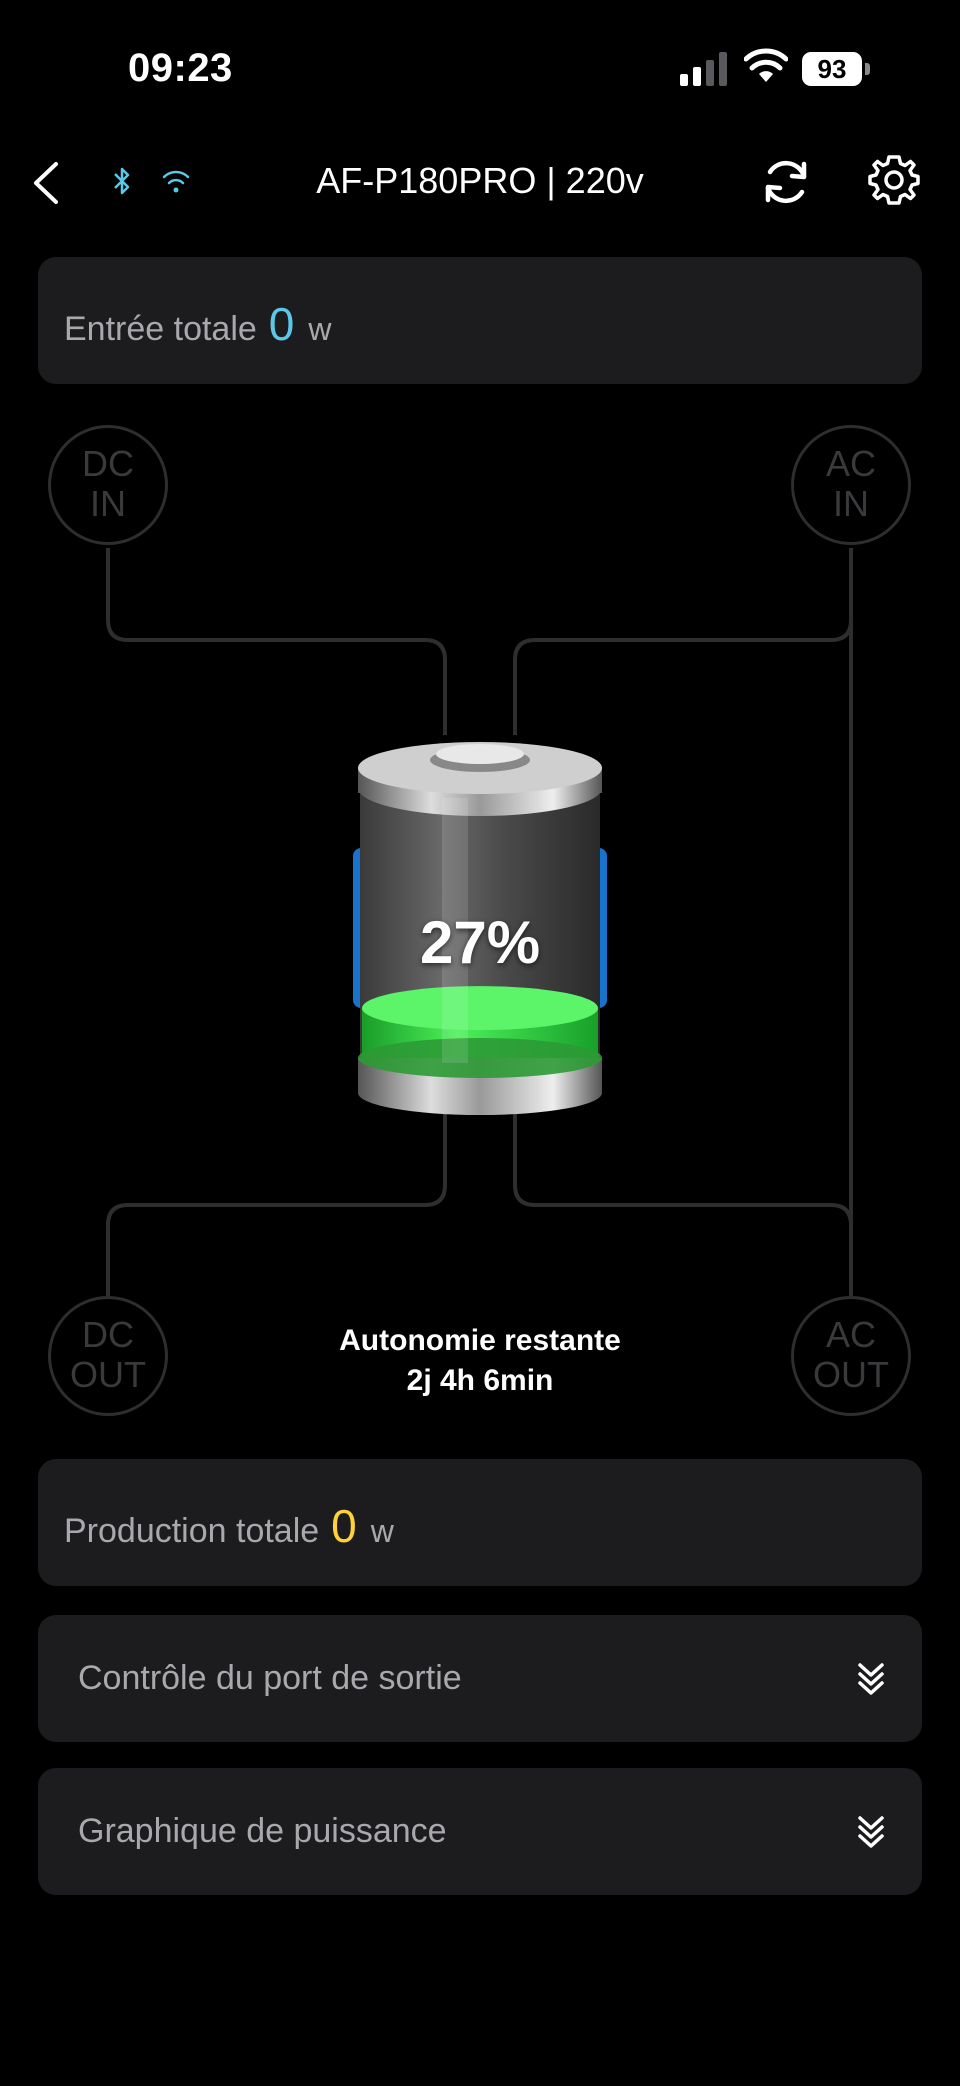  Describe the element at coordinates (480, 1380) in the screenshot. I see `autonomy-value: 2j 4h 6min` at that location.